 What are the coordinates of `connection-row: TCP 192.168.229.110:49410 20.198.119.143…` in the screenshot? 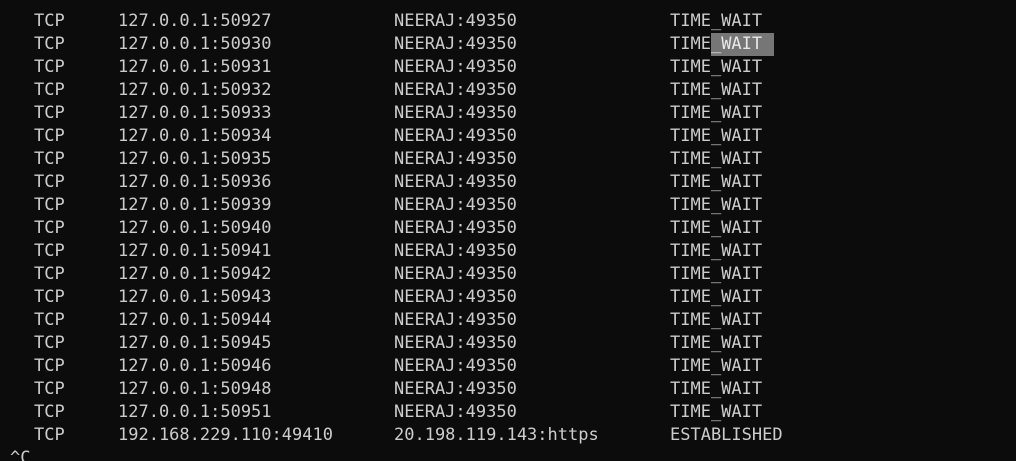 It's located at (508, 435).